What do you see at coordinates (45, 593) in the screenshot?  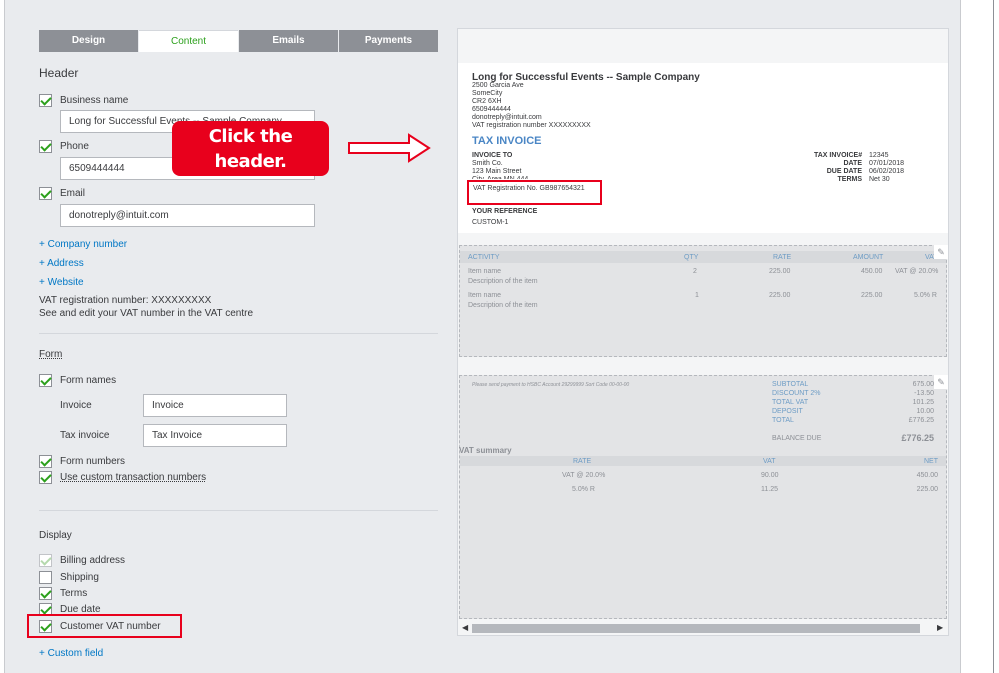 I see `terms-checkbox` at bounding box center [45, 593].